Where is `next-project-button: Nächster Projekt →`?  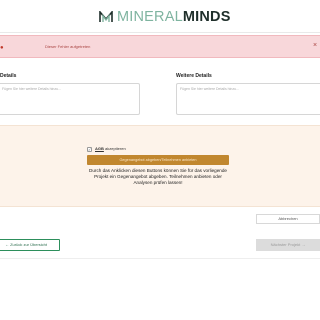 next-project-button: Nächster Projekt → is located at coordinates (288, 245).